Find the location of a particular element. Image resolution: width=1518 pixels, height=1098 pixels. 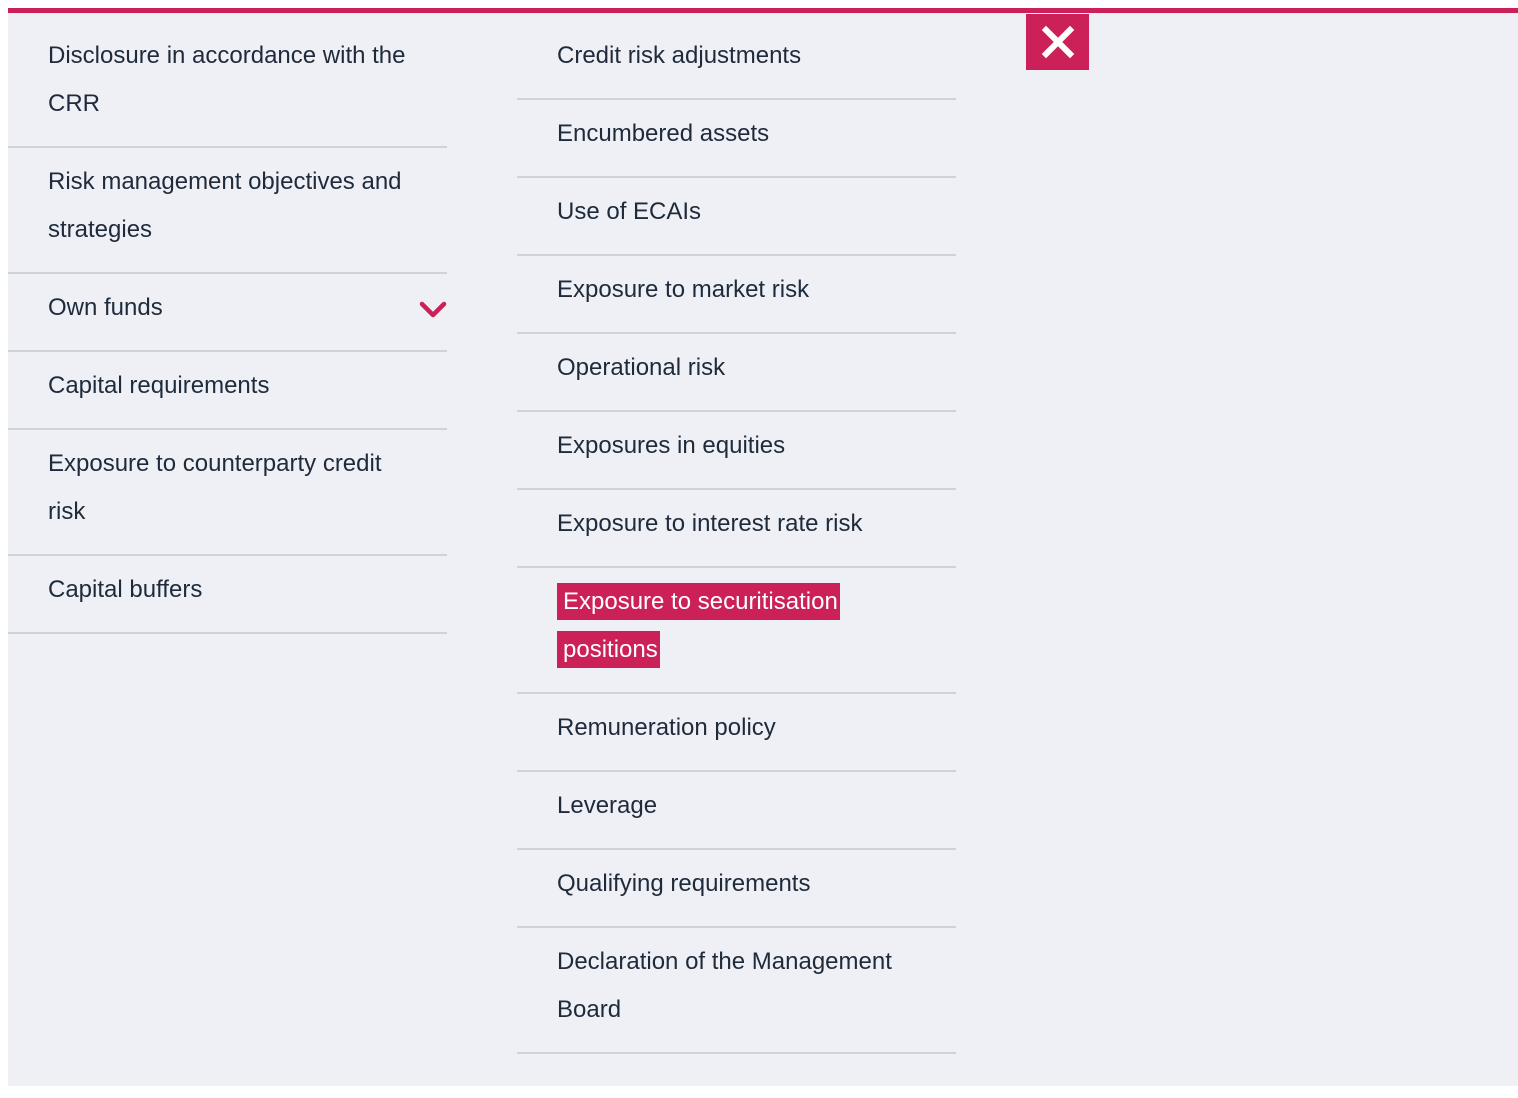

menu-item-counterparty-credit-risk: Exposure to counterparty credit risk is located at coordinates (227, 493).